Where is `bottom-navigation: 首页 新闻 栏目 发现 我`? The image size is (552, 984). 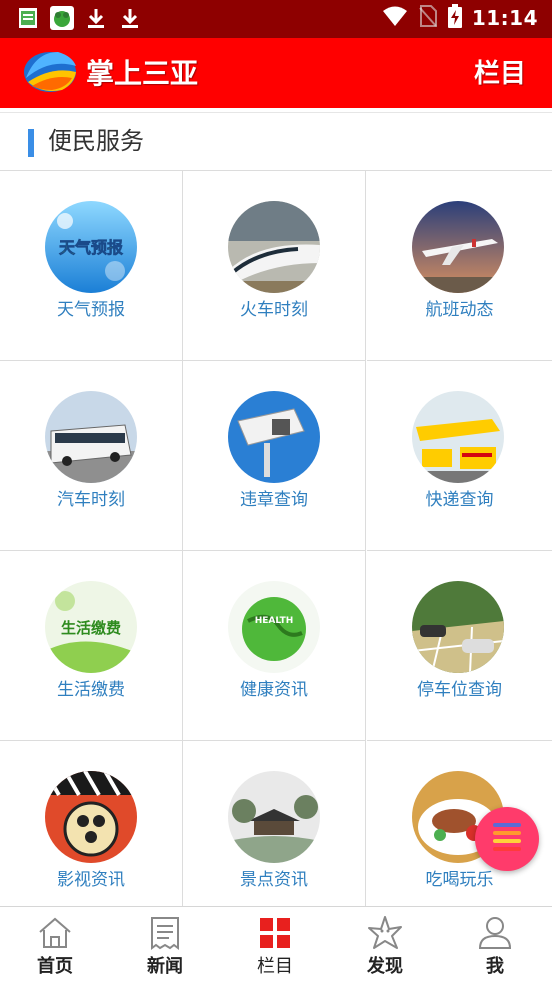
bottom-navigation: 首页 新闻 栏目 发现 我 is located at coordinates (276, 945).